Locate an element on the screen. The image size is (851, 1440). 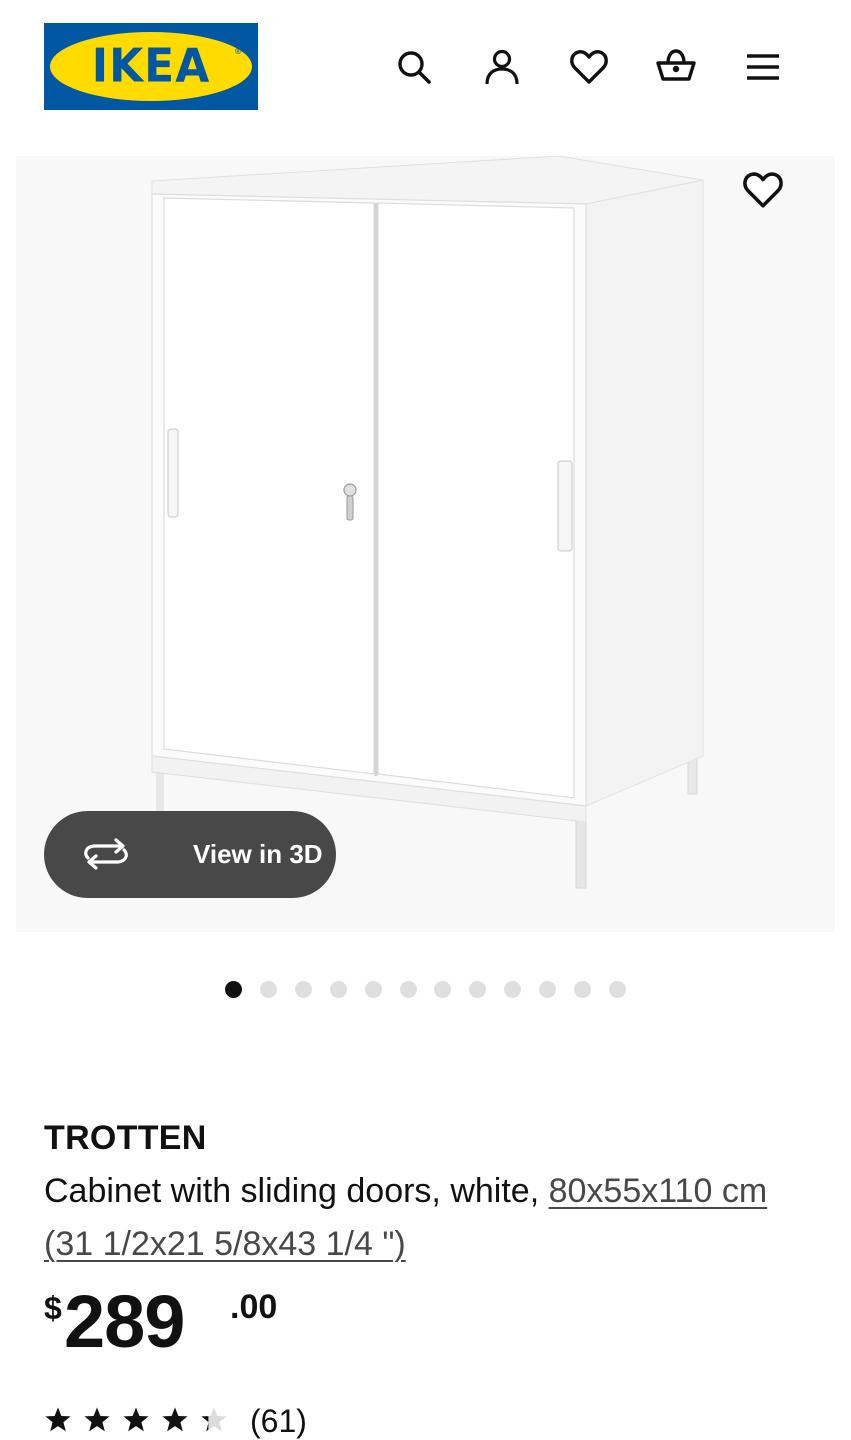
logo-registered-mark: ® is located at coordinates (238, 51).